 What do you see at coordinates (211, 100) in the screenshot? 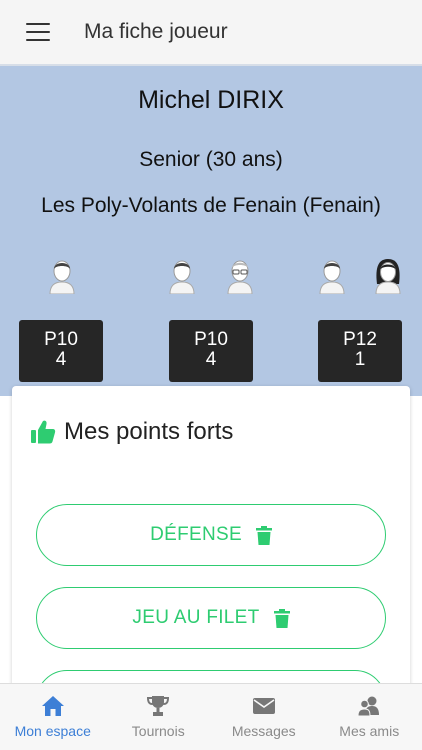
I see `player-name: Michel DIRIX` at bounding box center [211, 100].